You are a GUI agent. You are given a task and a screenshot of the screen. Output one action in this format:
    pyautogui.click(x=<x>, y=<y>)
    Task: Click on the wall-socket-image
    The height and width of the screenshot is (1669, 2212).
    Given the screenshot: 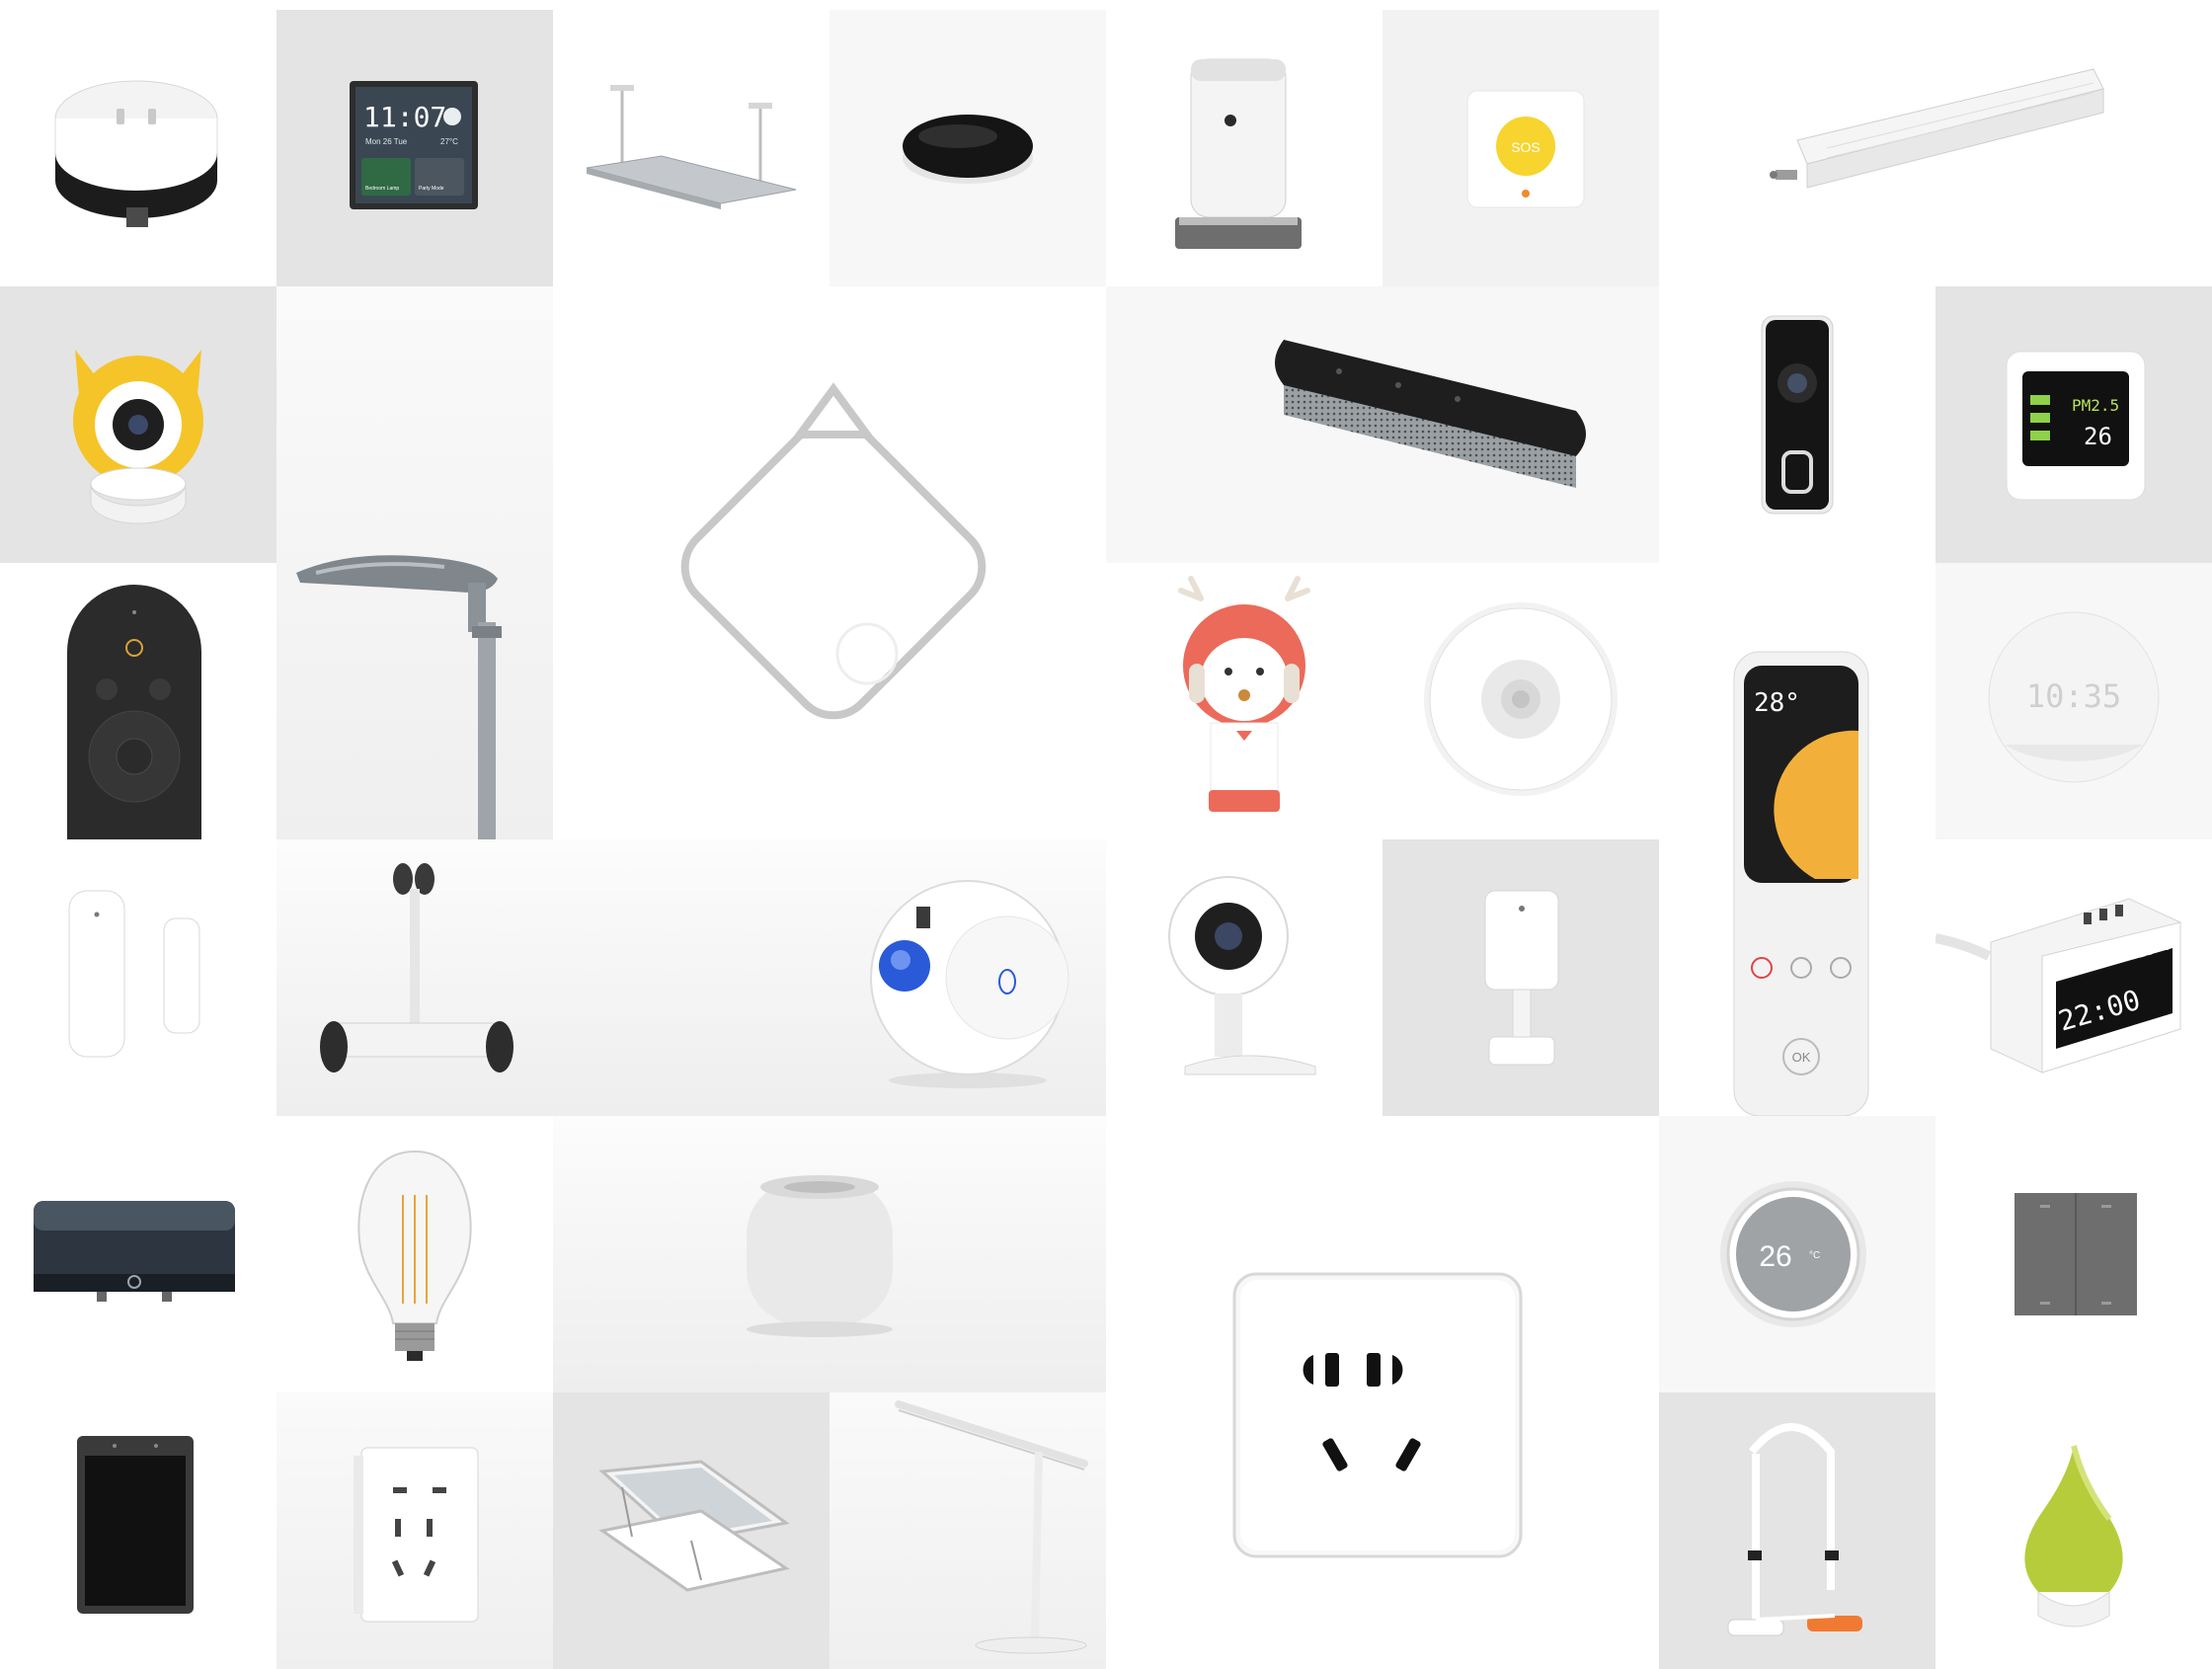 What is the action you would take?
    pyautogui.click(x=1378, y=1415)
    